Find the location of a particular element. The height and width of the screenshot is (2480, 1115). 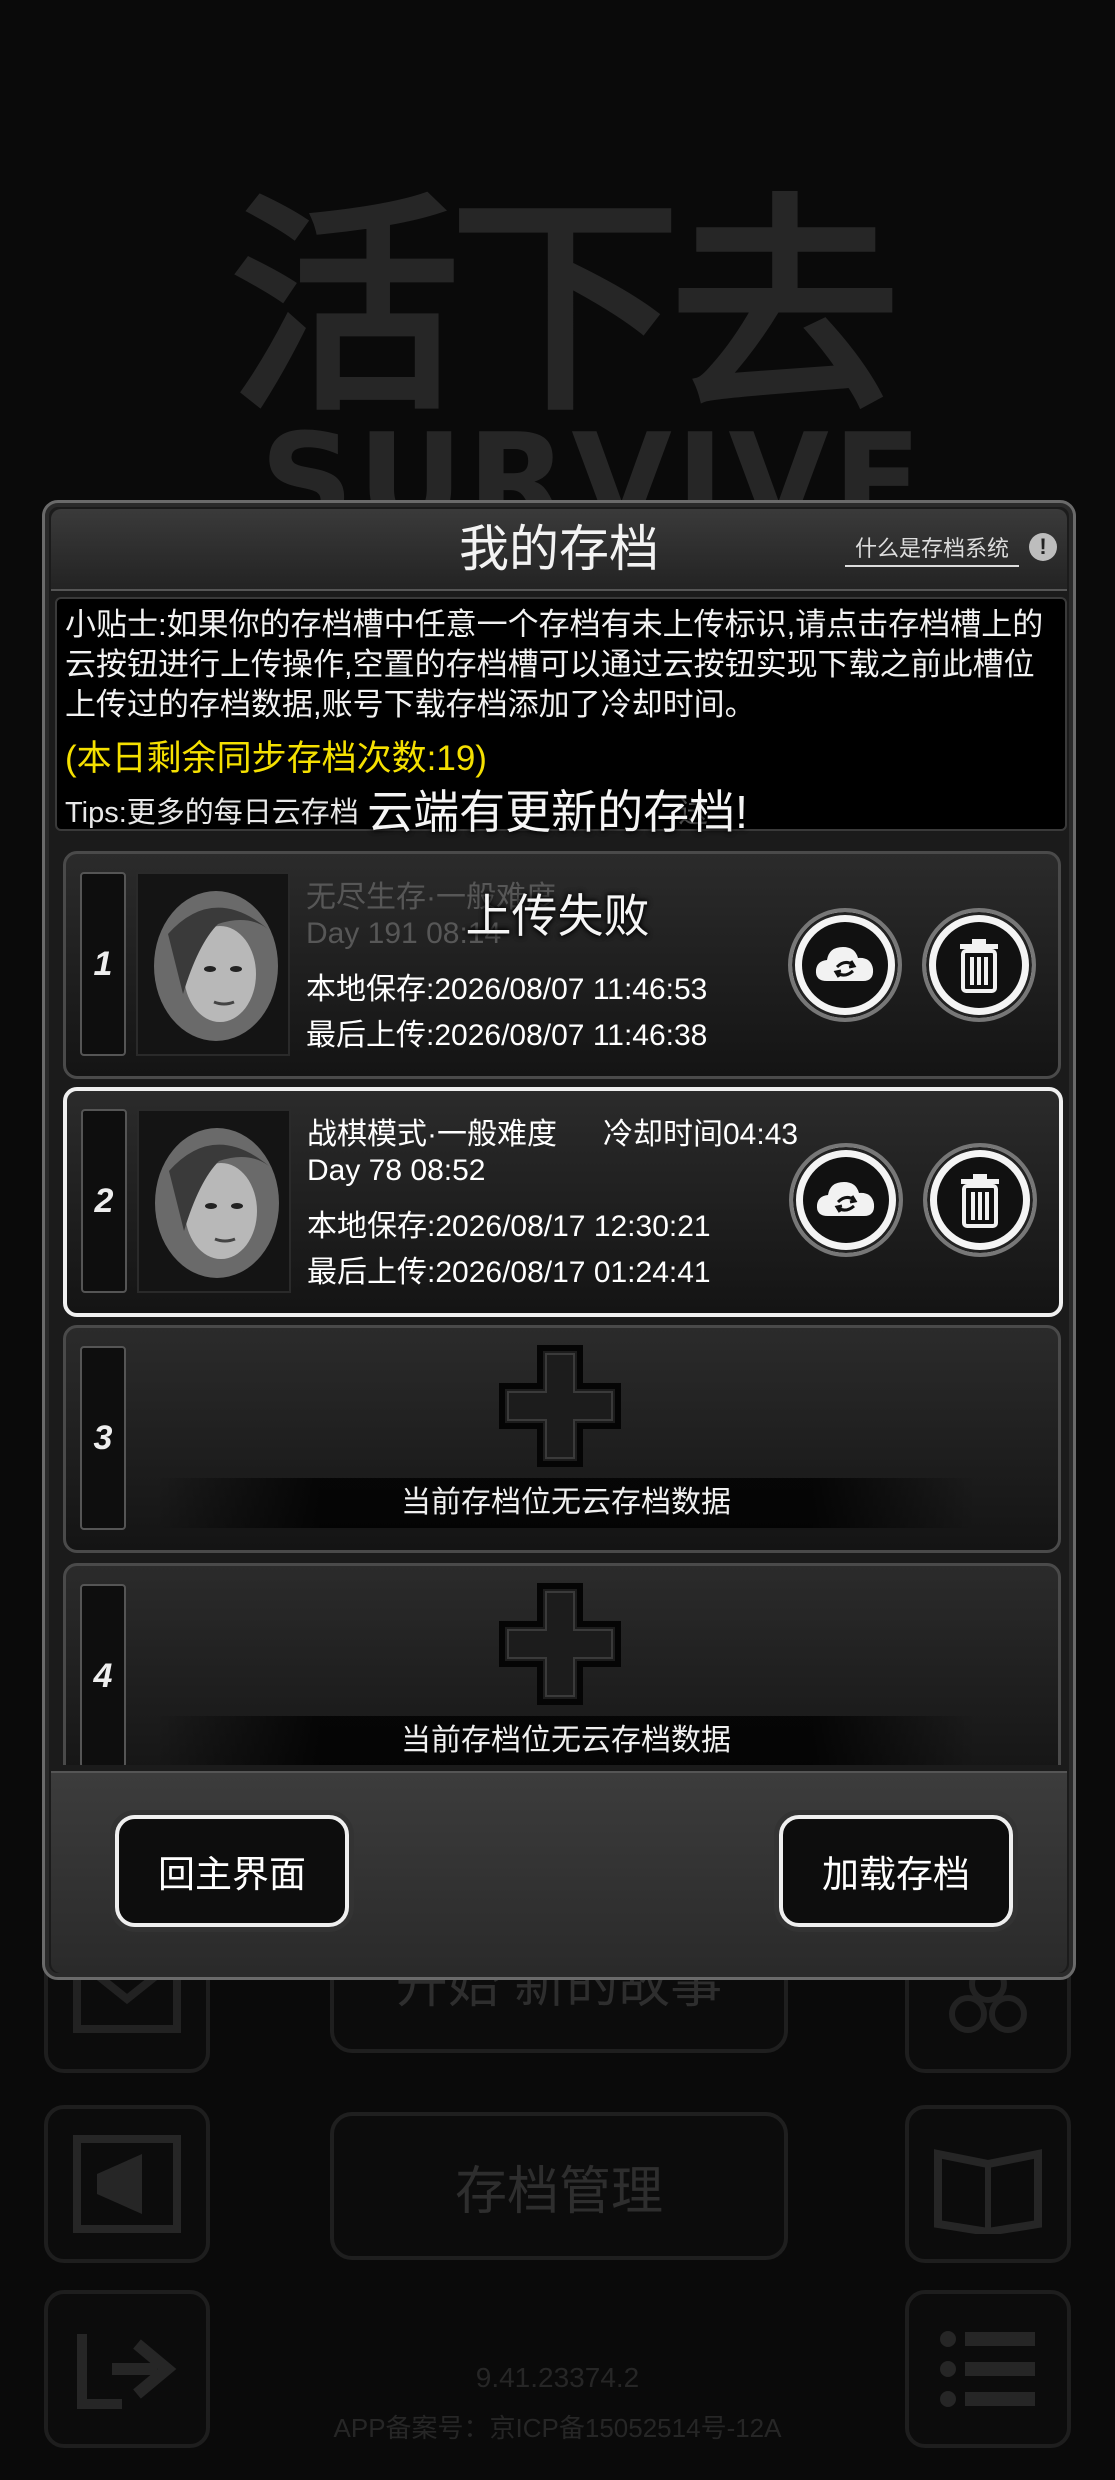

slot-local-save: 本地保存:2026/08/17 12:30:21 is located at coordinates (509, 1226).